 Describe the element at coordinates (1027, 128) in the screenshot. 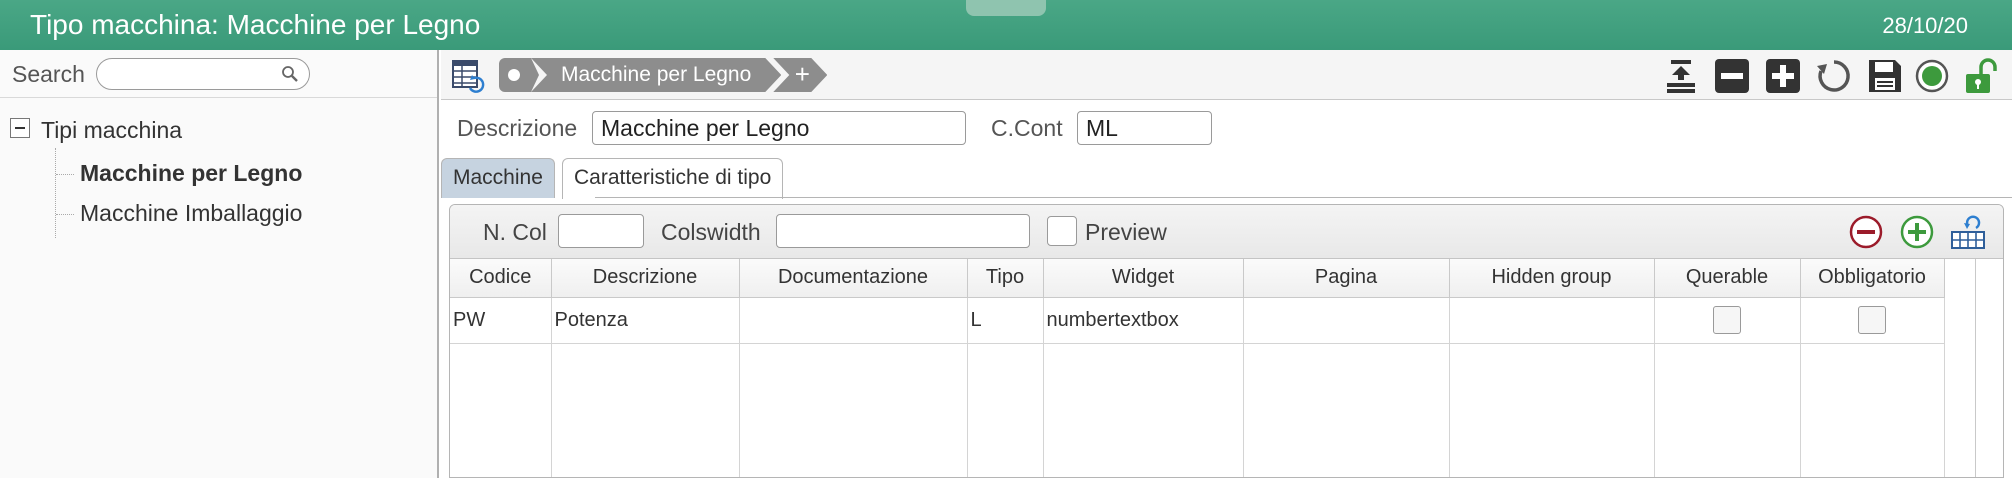

I see `ccont-label: C.Cont` at that location.